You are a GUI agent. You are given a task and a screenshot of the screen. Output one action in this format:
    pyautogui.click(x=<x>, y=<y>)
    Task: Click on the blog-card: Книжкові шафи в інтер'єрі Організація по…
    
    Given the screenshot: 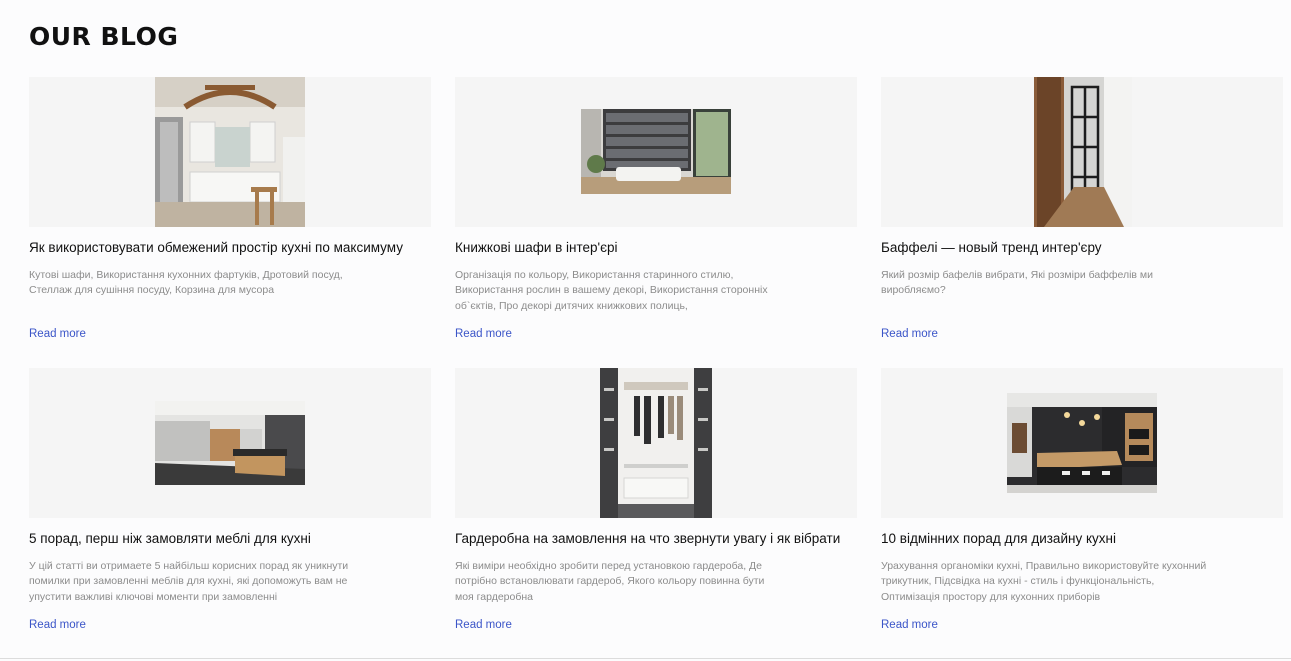 What is the action you would take?
    pyautogui.click(x=656, y=212)
    